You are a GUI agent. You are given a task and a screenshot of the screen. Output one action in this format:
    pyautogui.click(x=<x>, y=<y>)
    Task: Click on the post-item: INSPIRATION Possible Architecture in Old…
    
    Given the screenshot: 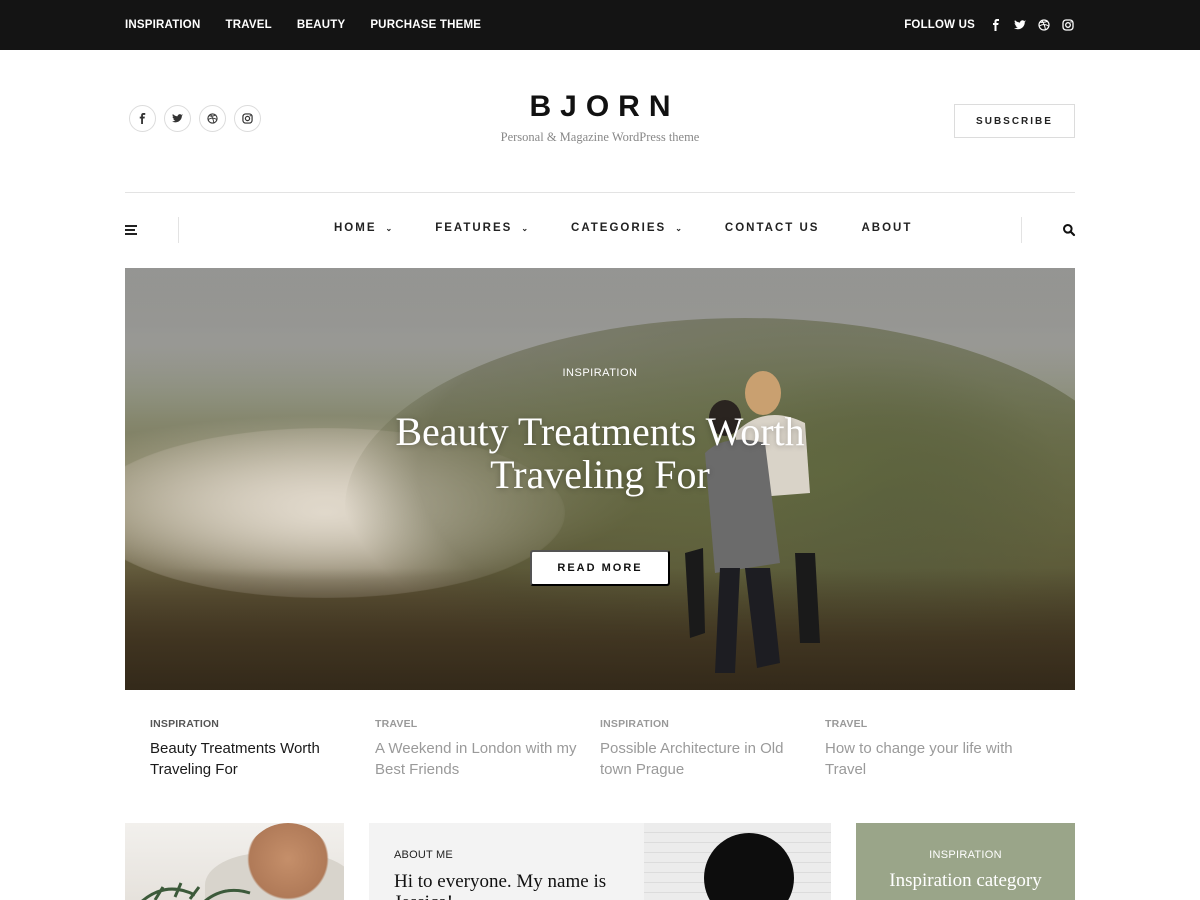 What is the action you would take?
    pyautogui.click(x=712, y=749)
    